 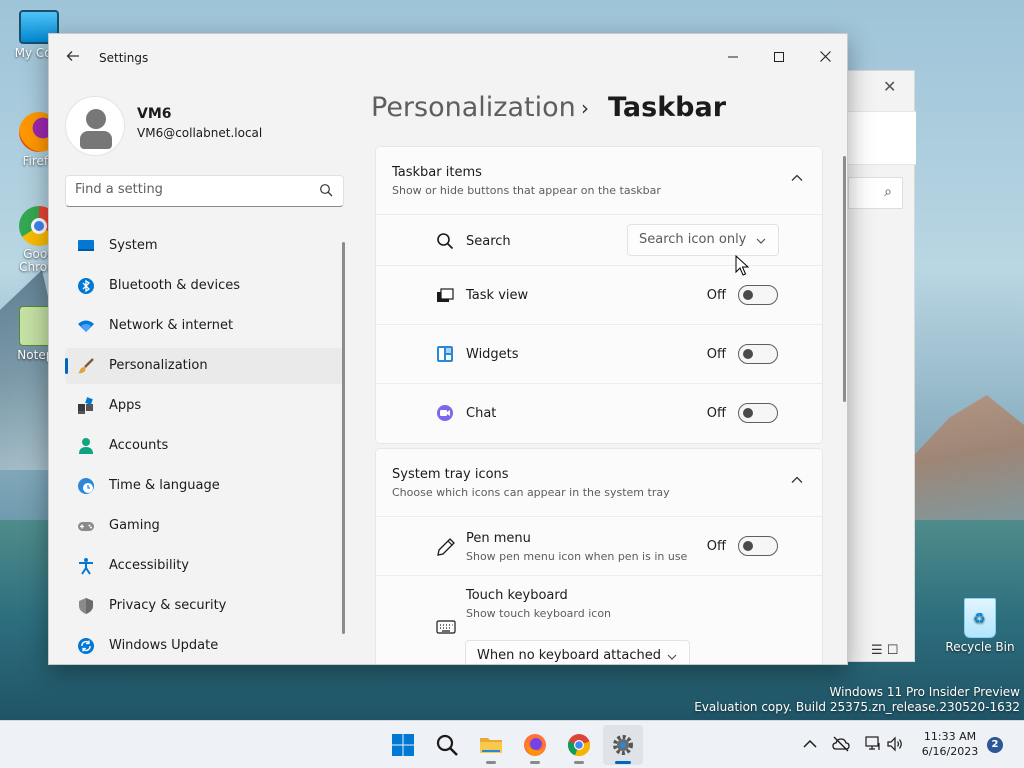 What do you see at coordinates (85, 405) in the screenshot?
I see `apps-icon` at bounding box center [85, 405].